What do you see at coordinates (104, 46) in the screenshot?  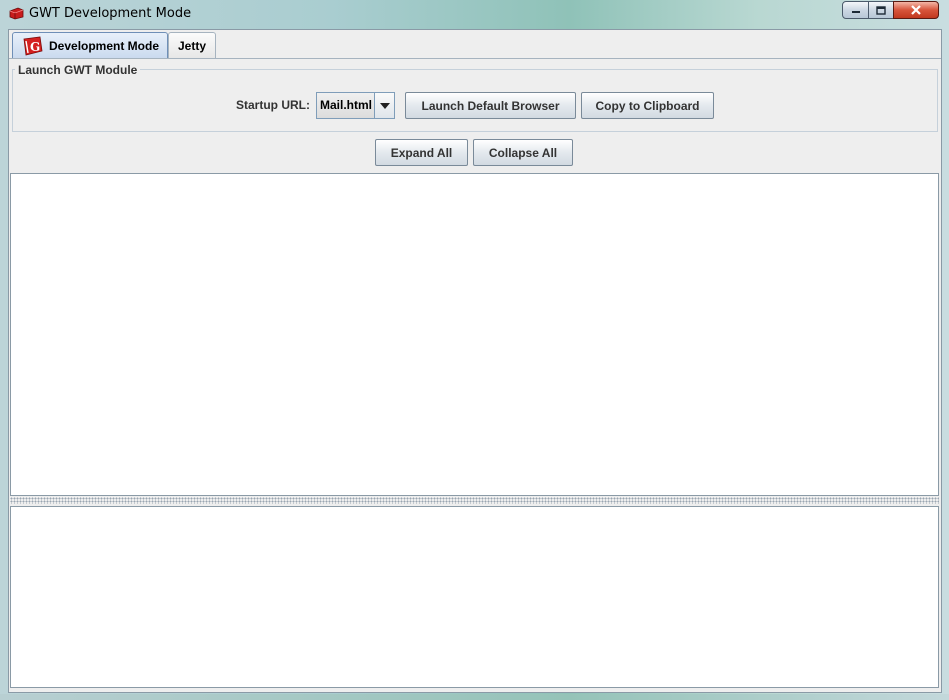 I see `tab-development-mode-label: Development Mode` at bounding box center [104, 46].